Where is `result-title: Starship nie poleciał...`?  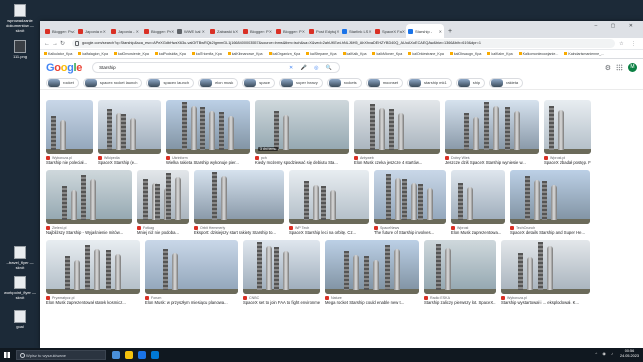 result-title: Starship nie poleciał... is located at coordinates (69, 163).